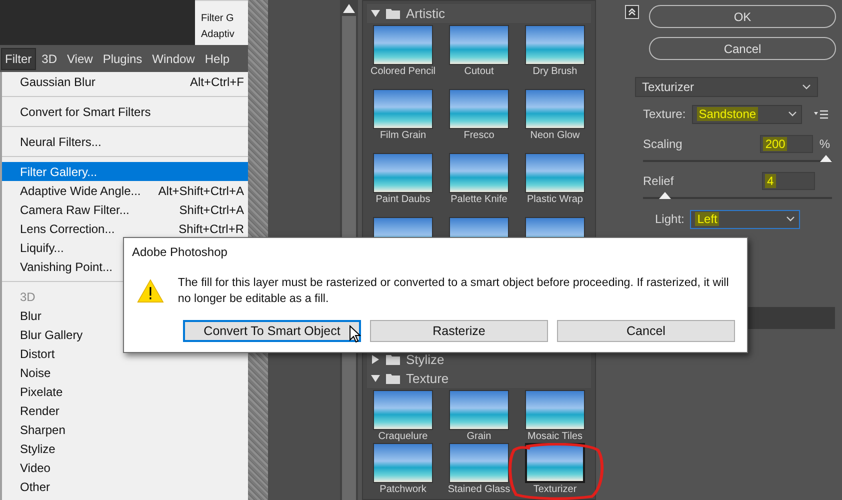  What do you see at coordinates (479, 489) in the screenshot?
I see `filter-label: Stained Glass` at bounding box center [479, 489].